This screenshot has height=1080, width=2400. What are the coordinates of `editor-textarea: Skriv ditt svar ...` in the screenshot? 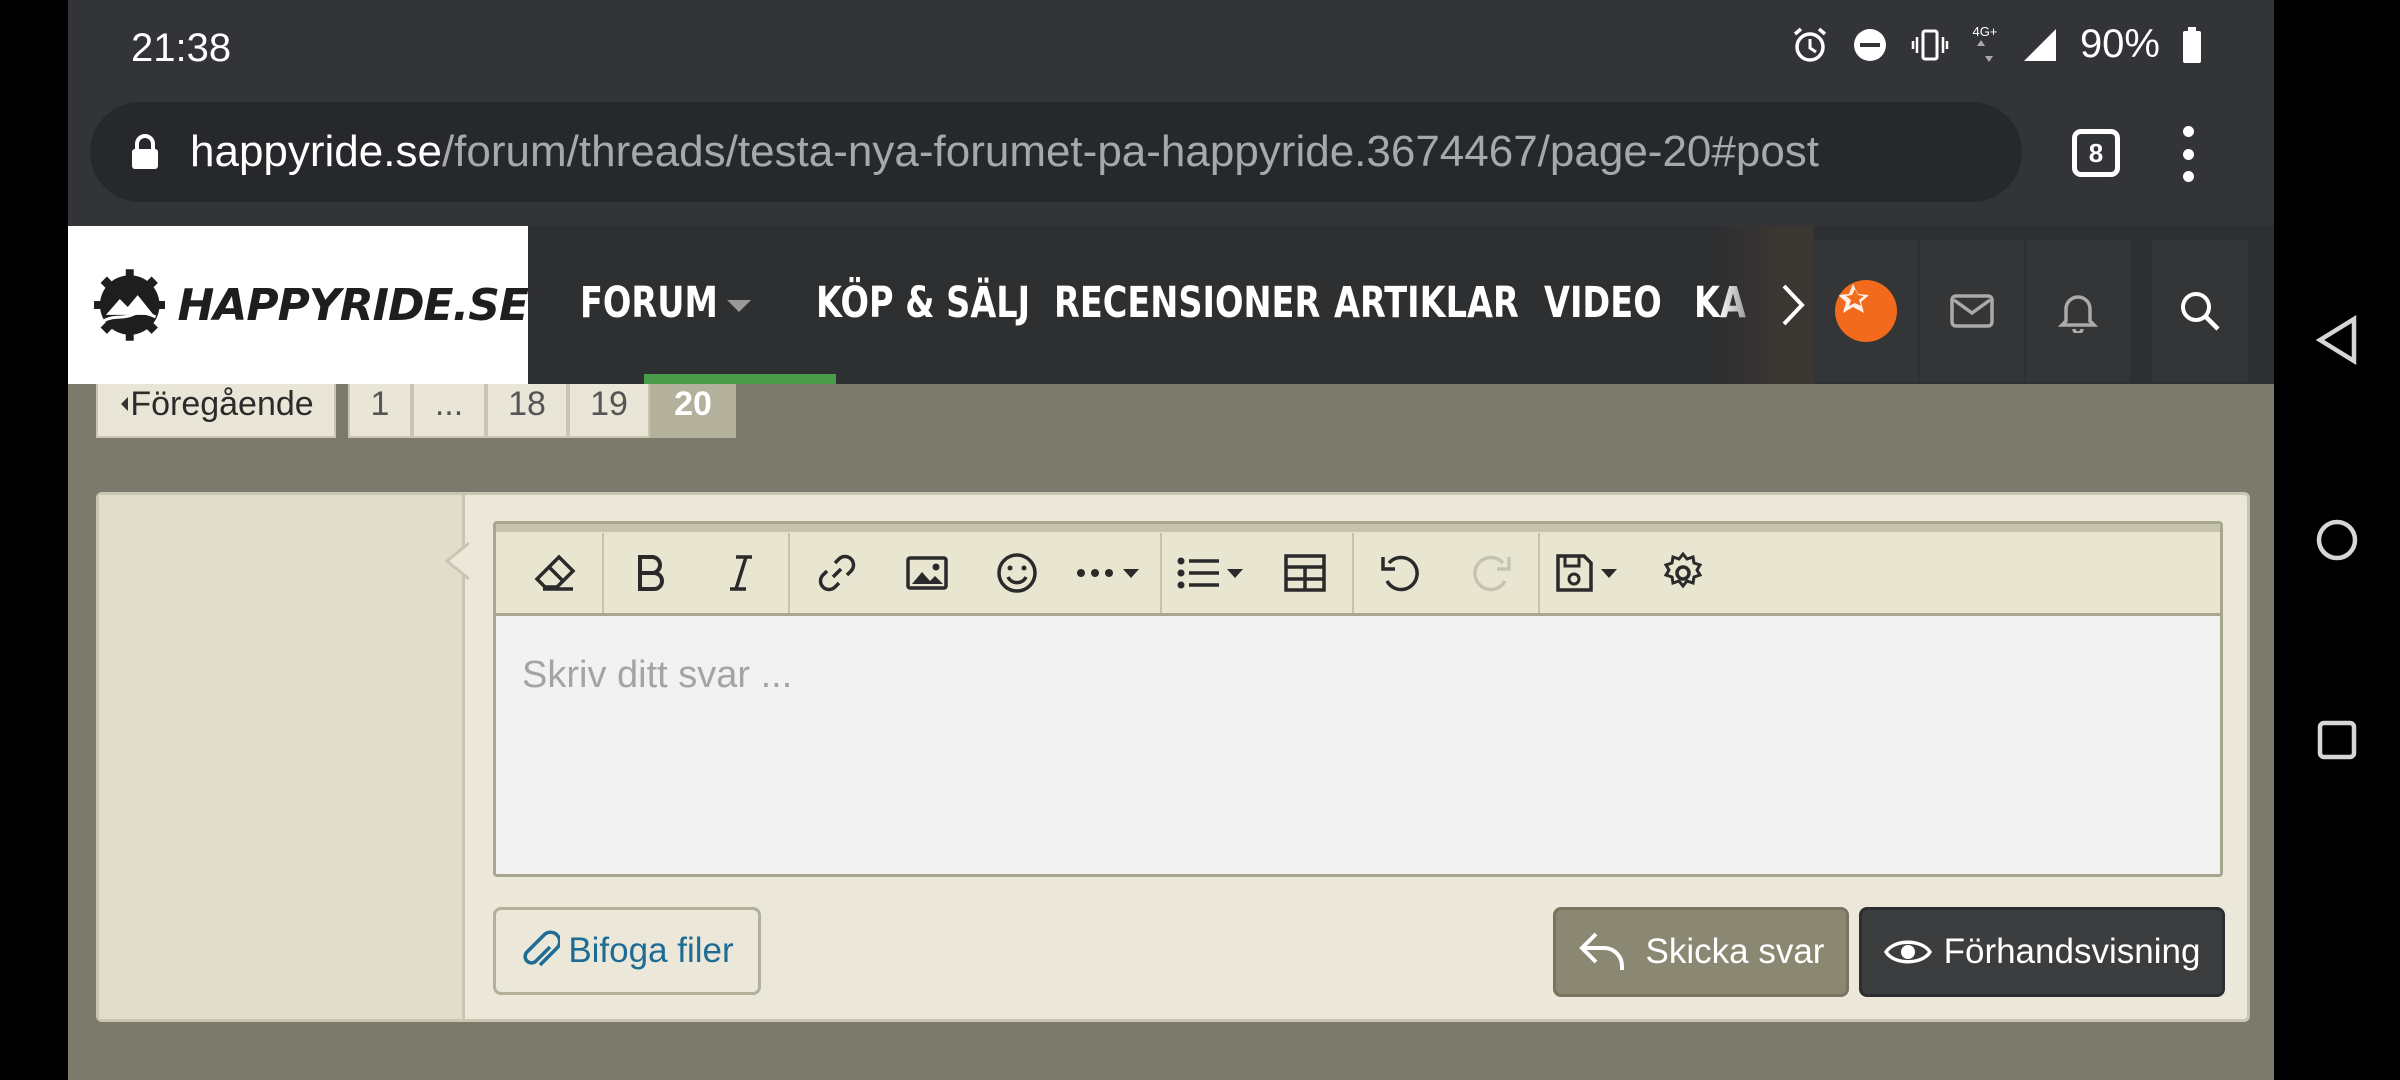 It's located at (1358, 675).